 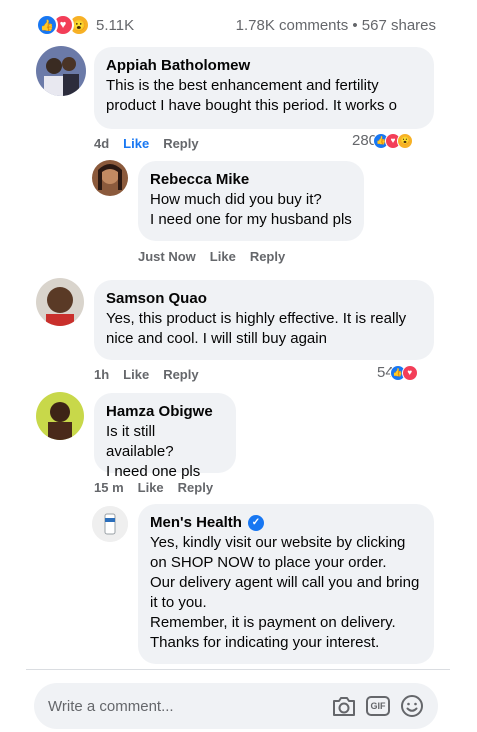 What do you see at coordinates (409, 372) in the screenshot?
I see `love-icon: ♥` at bounding box center [409, 372].